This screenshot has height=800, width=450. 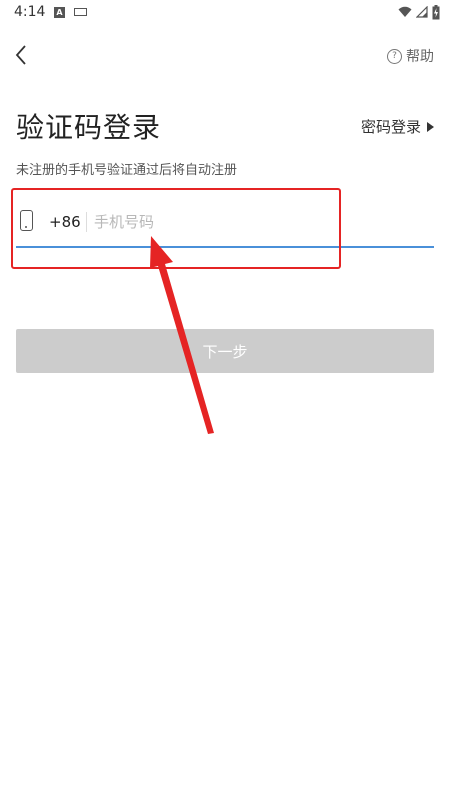 What do you see at coordinates (390, 127) in the screenshot?
I see `password-login-label: 密码登录` at bounding box center [390, 127].